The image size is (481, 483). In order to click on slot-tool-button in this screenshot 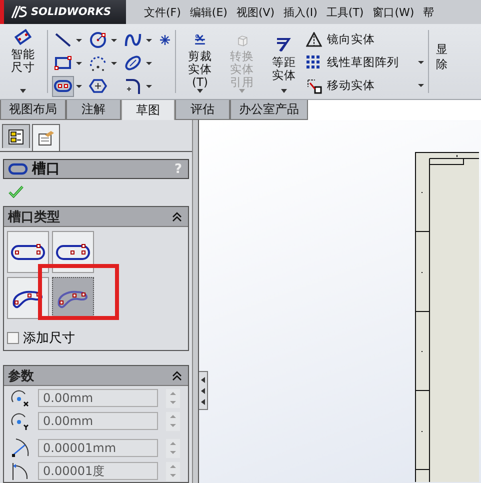, I will do `click(63, 86)`.